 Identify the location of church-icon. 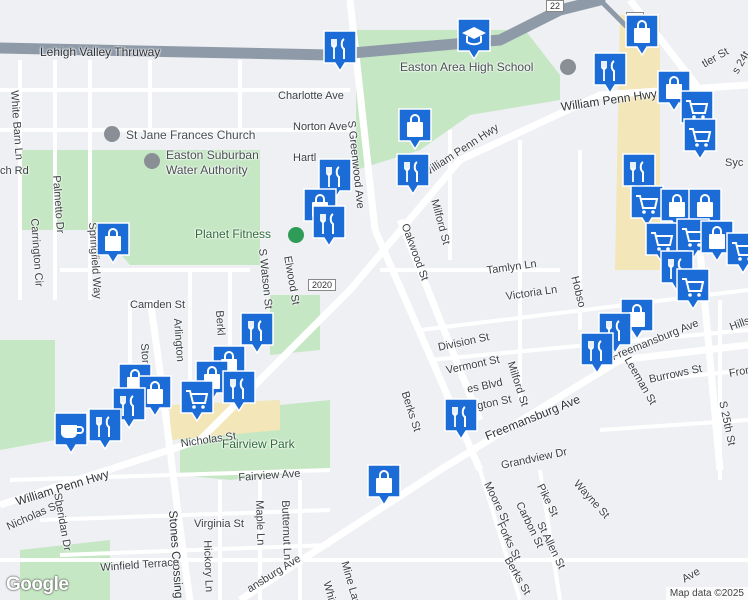
(112, 134).